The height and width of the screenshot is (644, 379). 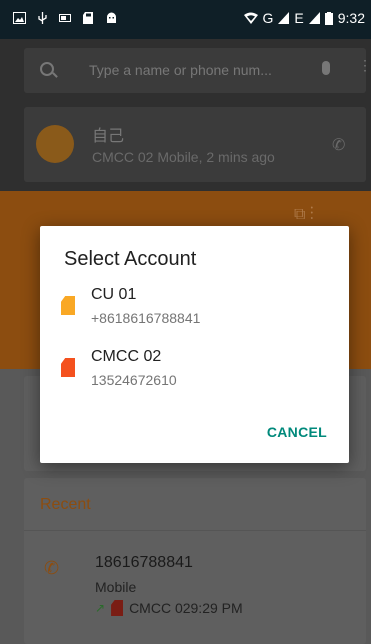 What do you see at coordinates (328, 18) in the screenshot?
I see `battery-icon` at bounding box center [328, 18].